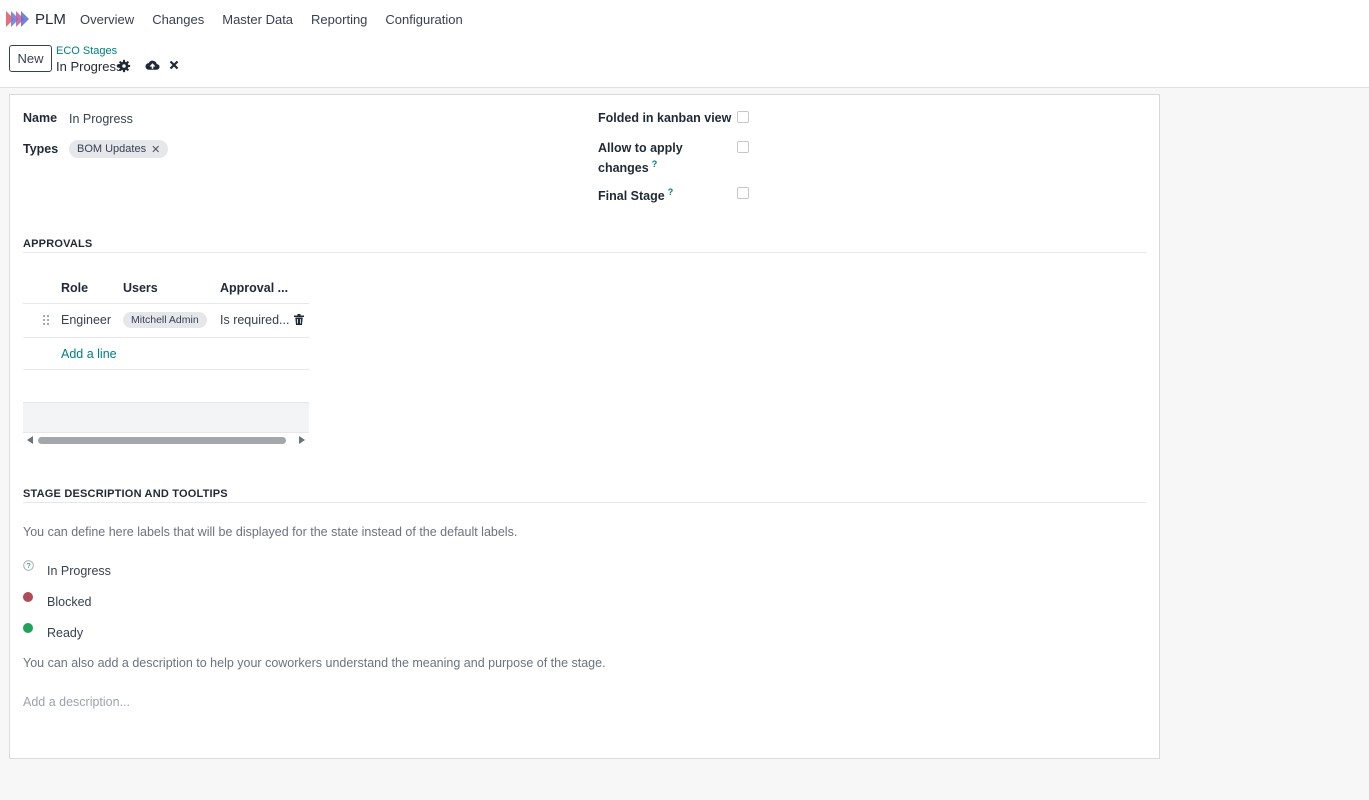 The height and width of the screenshot is (800, 1369). I want to click on menu-changes: Changes, so click(178, 19).